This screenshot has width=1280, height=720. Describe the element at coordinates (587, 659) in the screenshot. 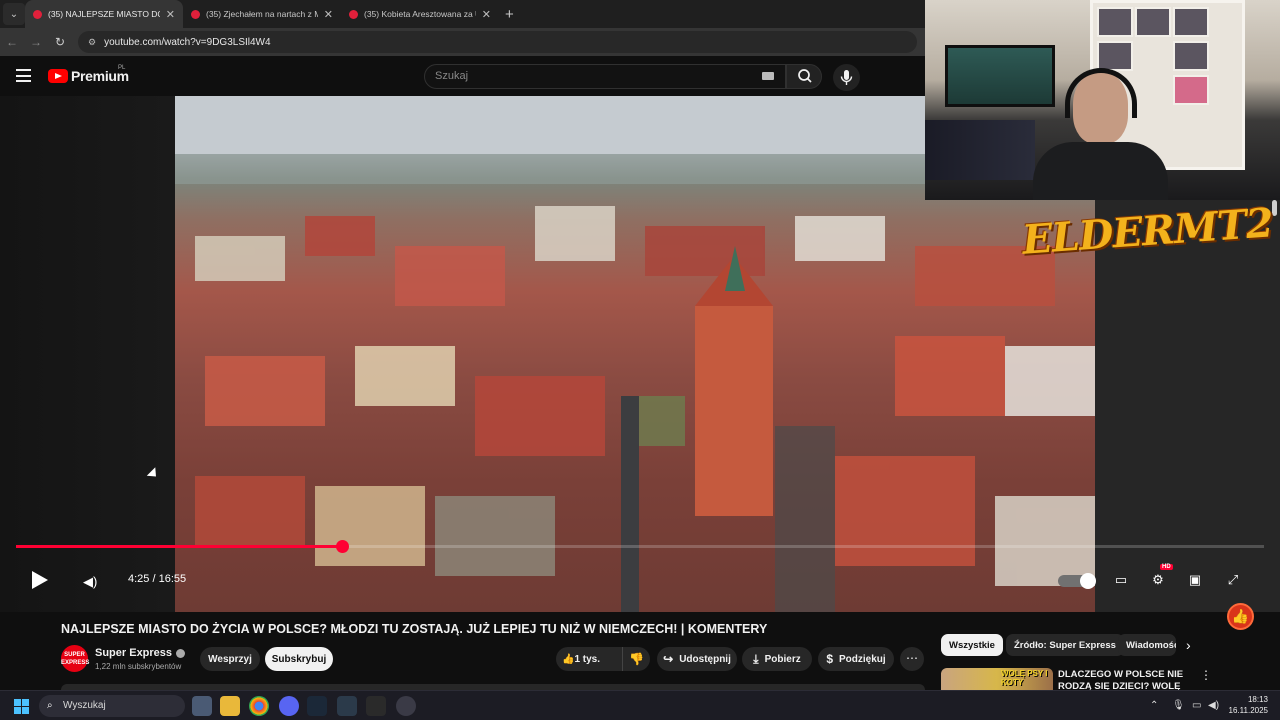

I see `like-count: 1 tys.` at that location.